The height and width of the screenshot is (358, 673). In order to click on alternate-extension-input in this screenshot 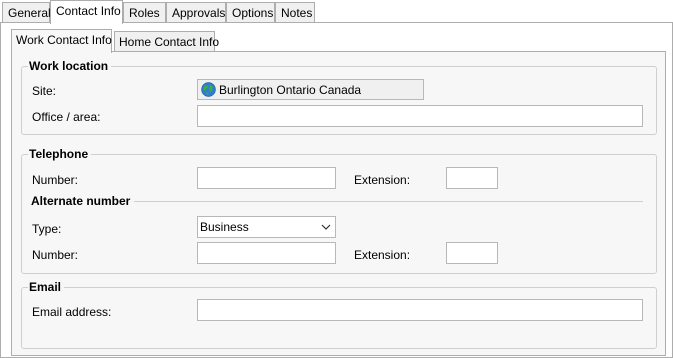, I will do `click(472, 253)`.